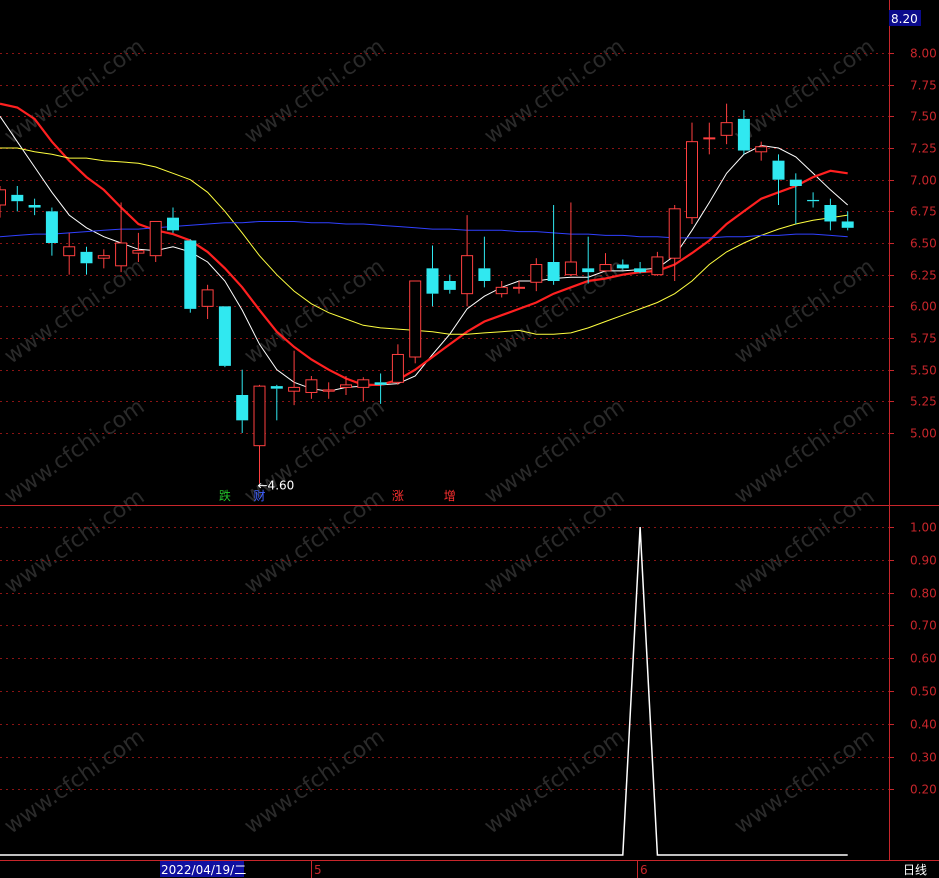 The width and height of the screenshot is (939, 878). What do you see at coordinates (923, 181) in the screenshot?
I see `price-tick-label: 7.00` at bounding box center [923, 181].